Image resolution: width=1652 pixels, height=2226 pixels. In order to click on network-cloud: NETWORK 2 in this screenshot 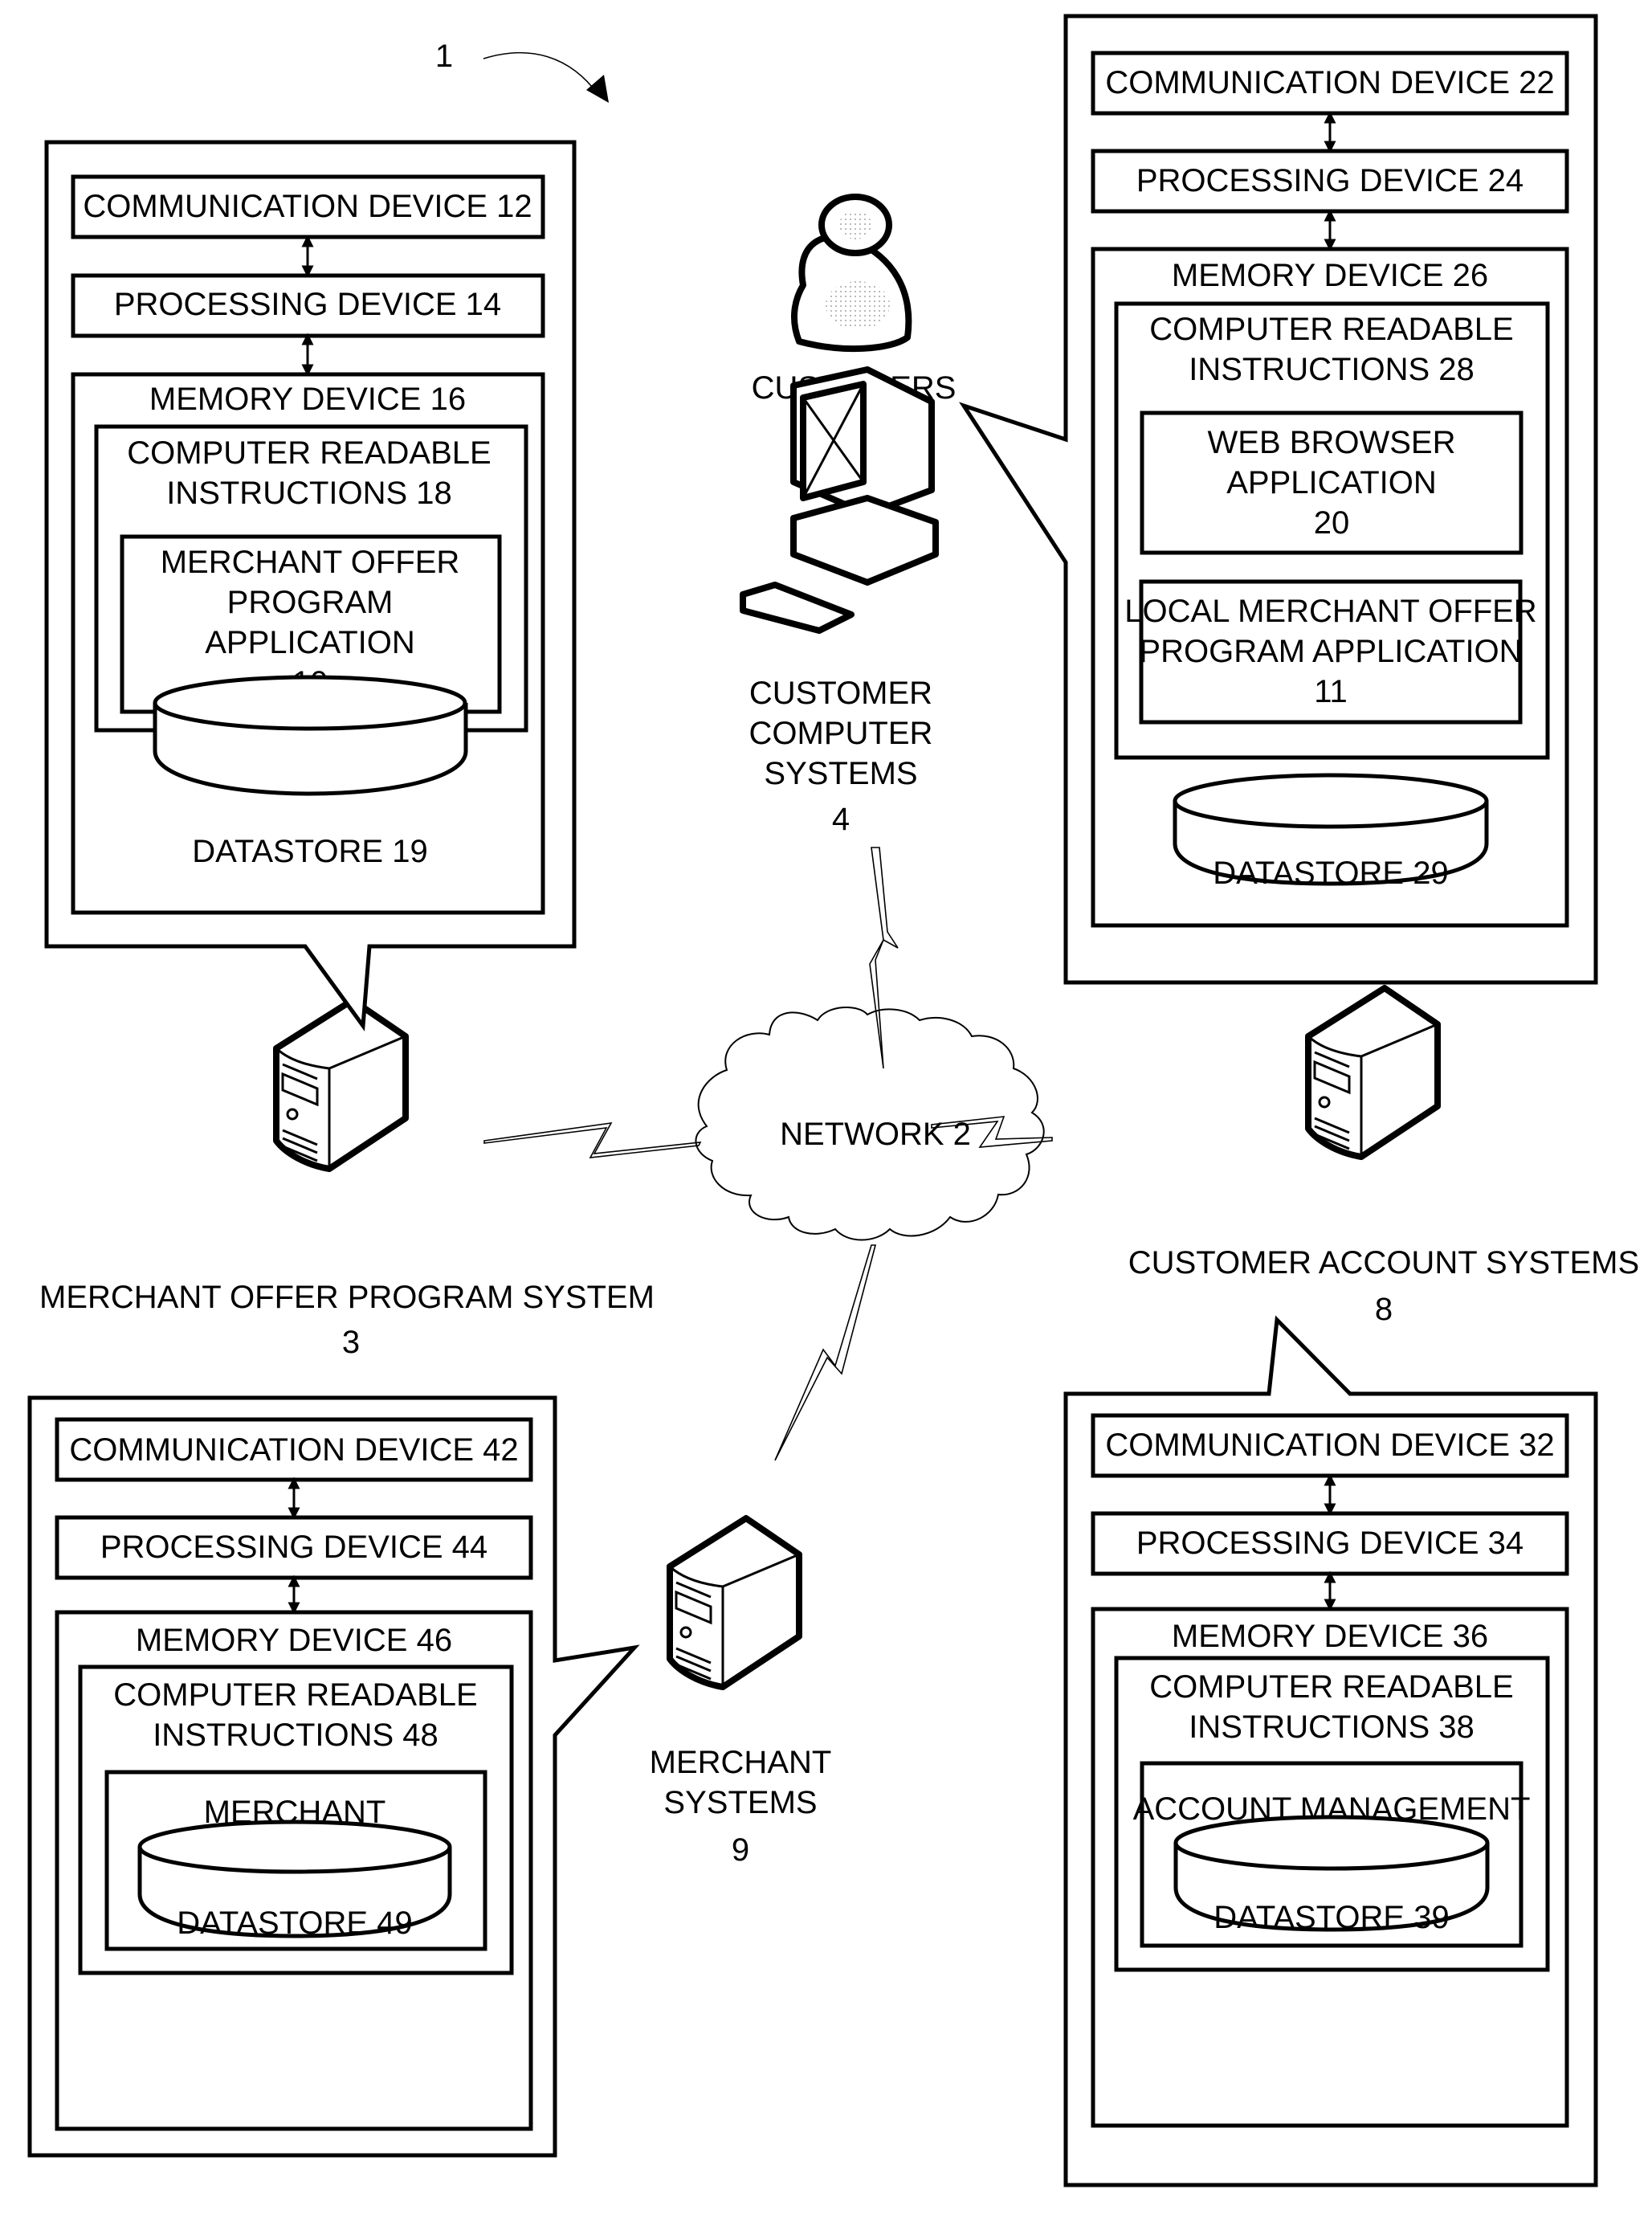, I will do `click(870, 1123)`.